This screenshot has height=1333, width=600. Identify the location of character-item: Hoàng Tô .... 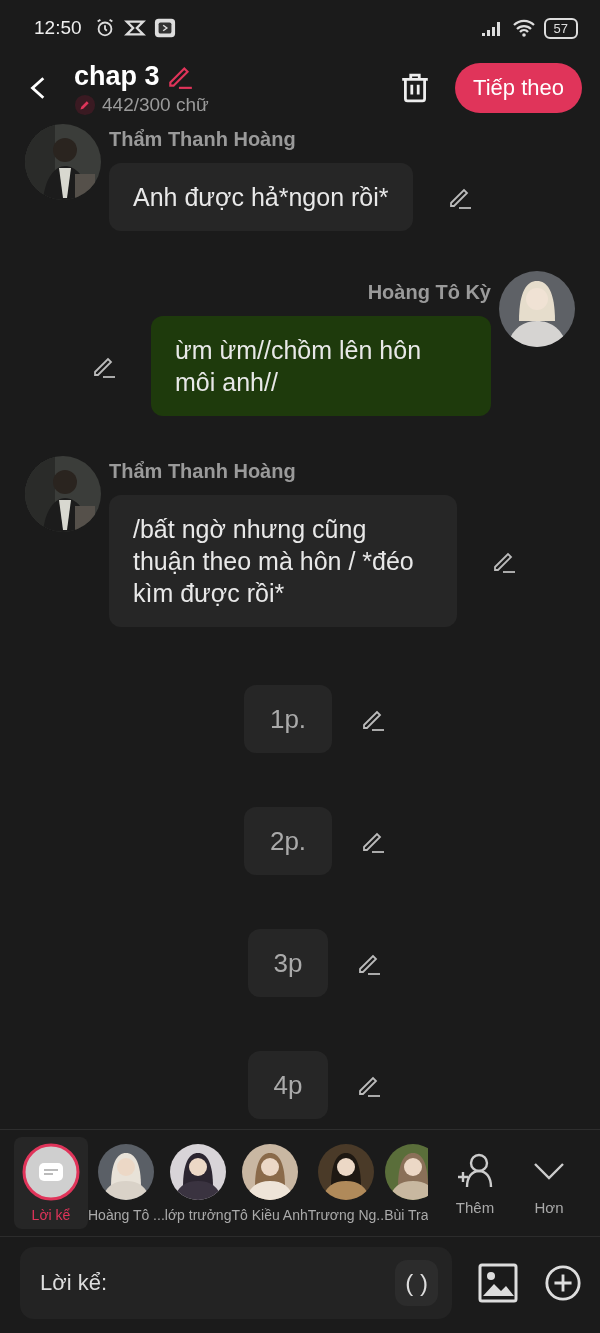
(126, 1183).